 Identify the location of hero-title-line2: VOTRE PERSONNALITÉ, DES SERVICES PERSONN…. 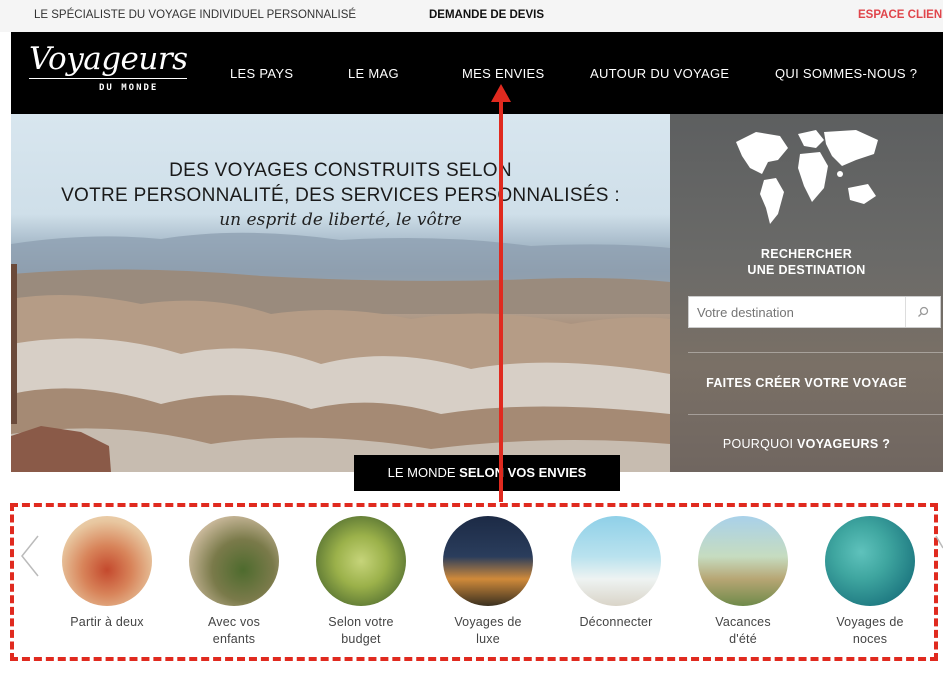
(340, 195).